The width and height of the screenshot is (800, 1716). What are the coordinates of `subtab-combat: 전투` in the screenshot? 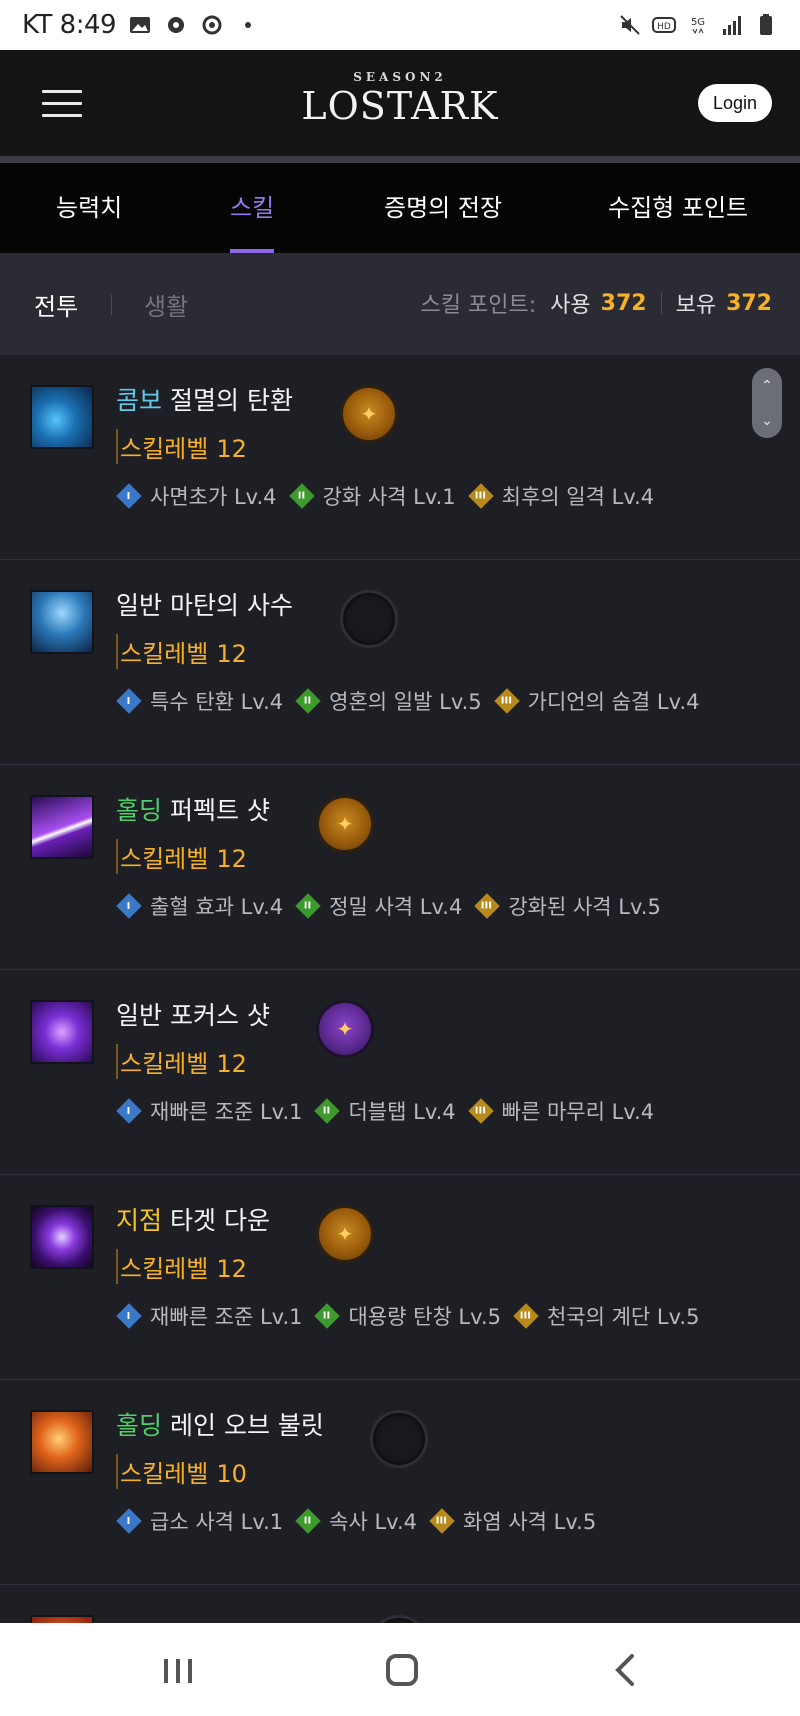 It's located at (56, 304).